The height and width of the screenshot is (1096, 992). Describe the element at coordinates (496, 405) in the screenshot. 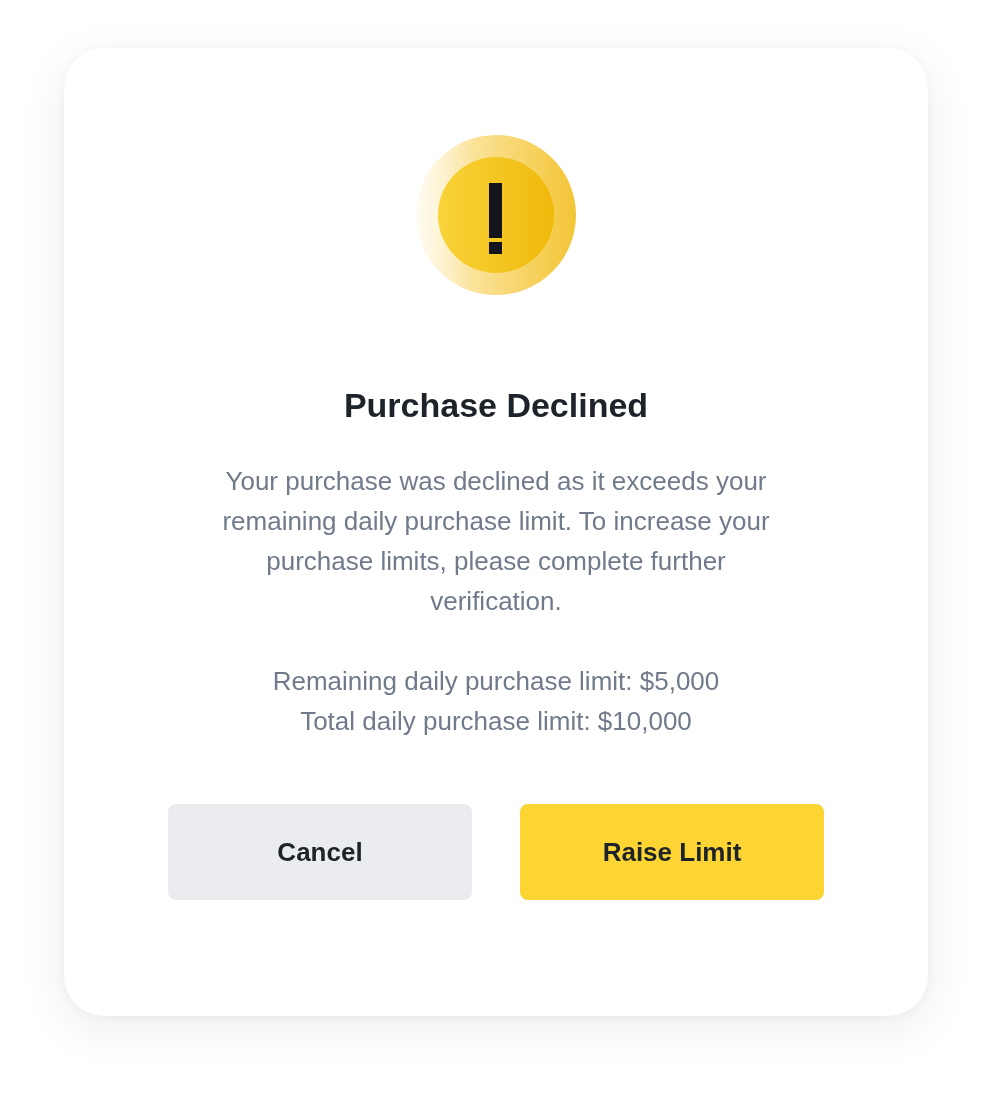

I see `dialog-title: Purchase Declined` at that location.